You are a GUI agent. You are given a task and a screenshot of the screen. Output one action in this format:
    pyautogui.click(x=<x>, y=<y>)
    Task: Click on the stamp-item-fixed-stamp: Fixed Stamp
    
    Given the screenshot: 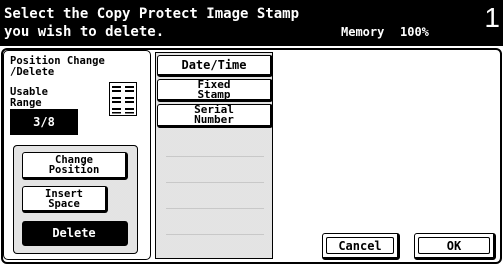 What is the action you would take?
    pyautogui.click(x=215, y=90)
    